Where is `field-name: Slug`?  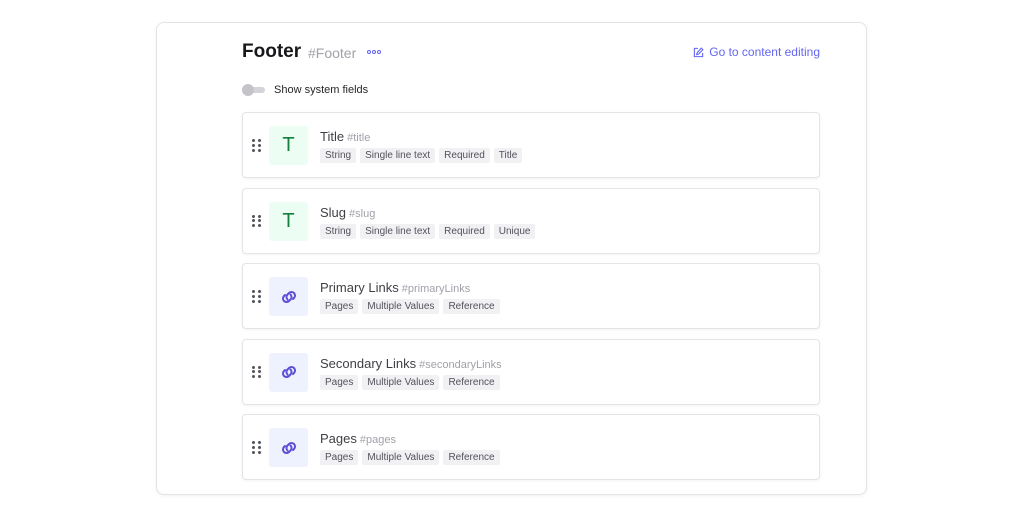
field-name: Slug is located at coordinates (333, 212).